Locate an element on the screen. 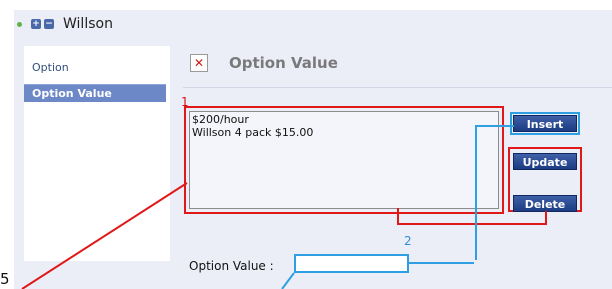 The width and height of the screenshot is (612, 289). annotation-number-2: 2 is located at coordinates (408, 241).